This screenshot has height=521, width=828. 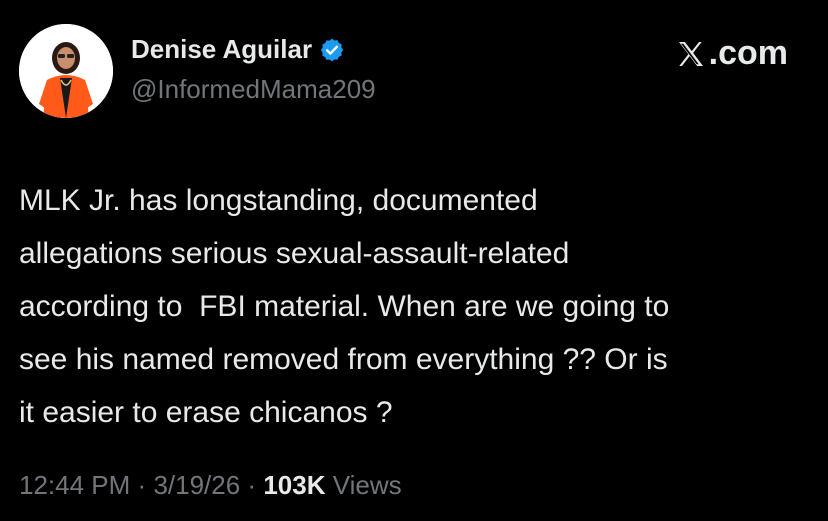 I want to click on author-display-name: Denise Aguilar, so click(x=221, y=49).